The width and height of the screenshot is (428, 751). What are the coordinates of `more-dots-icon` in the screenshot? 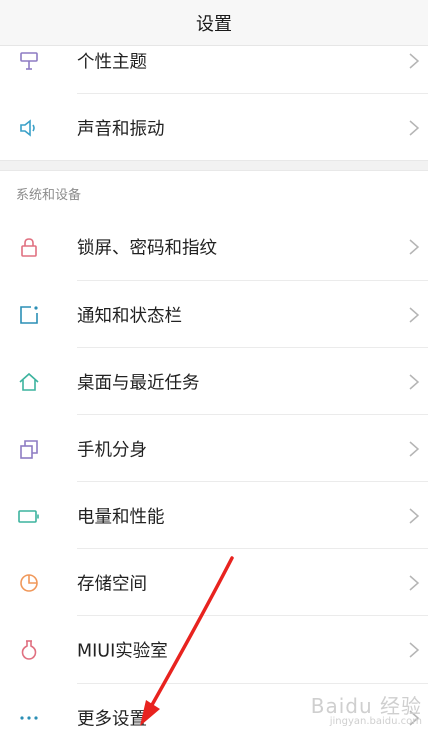 It's located at (29, 718).